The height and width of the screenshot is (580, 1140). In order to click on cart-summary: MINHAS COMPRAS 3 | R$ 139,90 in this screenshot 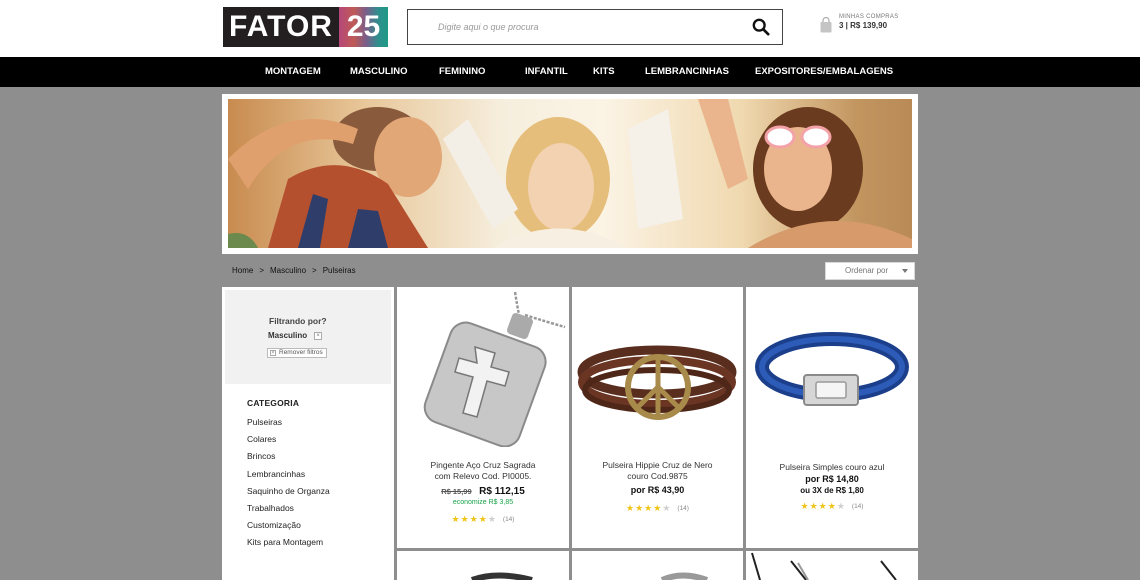, I will do `click(859, 23)`.